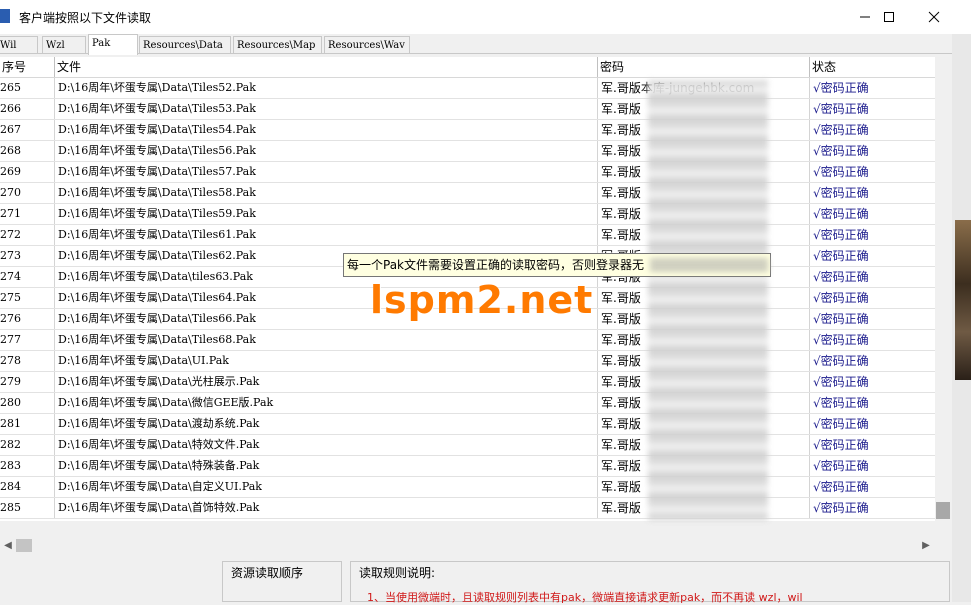 Image resolution: width=971 pixels, height=605 pixels. Describe the element at coordinates (485, 17) in the screenshot. I see `title-bar: 客户端按照以下文件读取` at that location.